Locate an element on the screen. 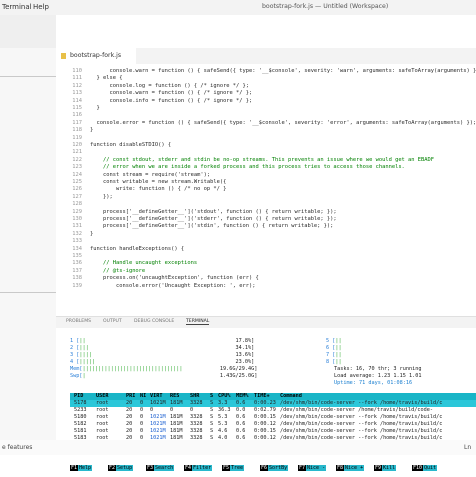 This screenshot has width=476, height=477. tab-output: OUTPUT is located at coordinates (112, 321).